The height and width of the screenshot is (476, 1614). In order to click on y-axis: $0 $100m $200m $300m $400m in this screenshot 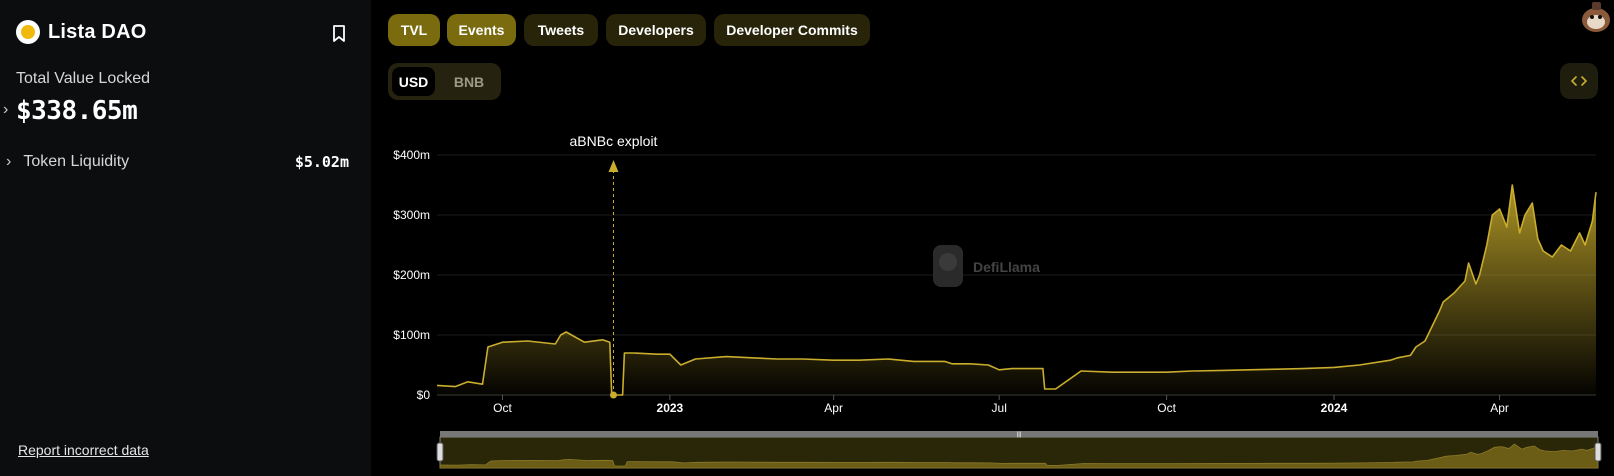, I will do `click(411, 275)`.